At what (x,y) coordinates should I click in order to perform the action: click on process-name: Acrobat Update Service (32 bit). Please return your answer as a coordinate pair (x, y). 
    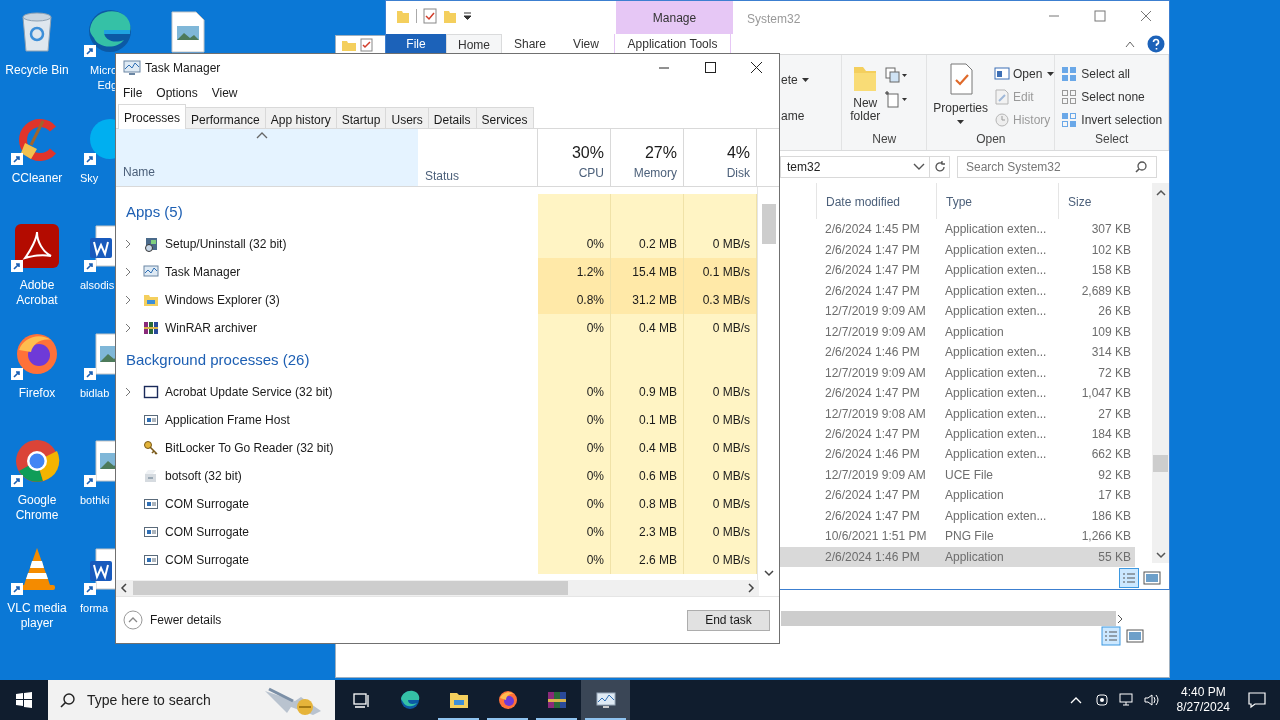
    Looking at the image, I should click on (249, 392).